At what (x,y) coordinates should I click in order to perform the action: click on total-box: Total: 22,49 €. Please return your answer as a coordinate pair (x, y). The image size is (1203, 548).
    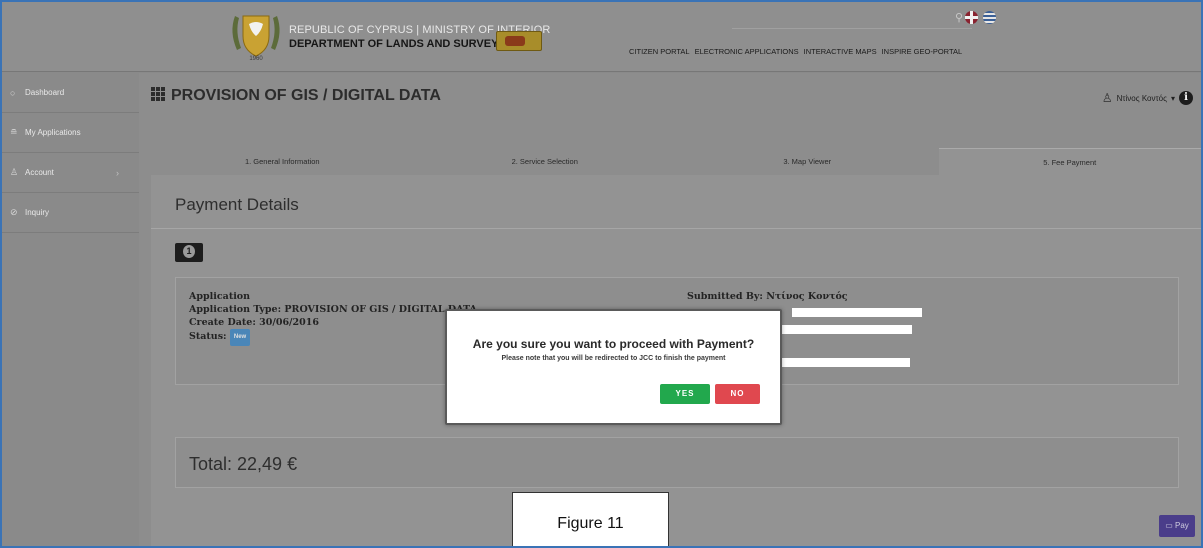
    Looking at the image, I should click on (677, 462).